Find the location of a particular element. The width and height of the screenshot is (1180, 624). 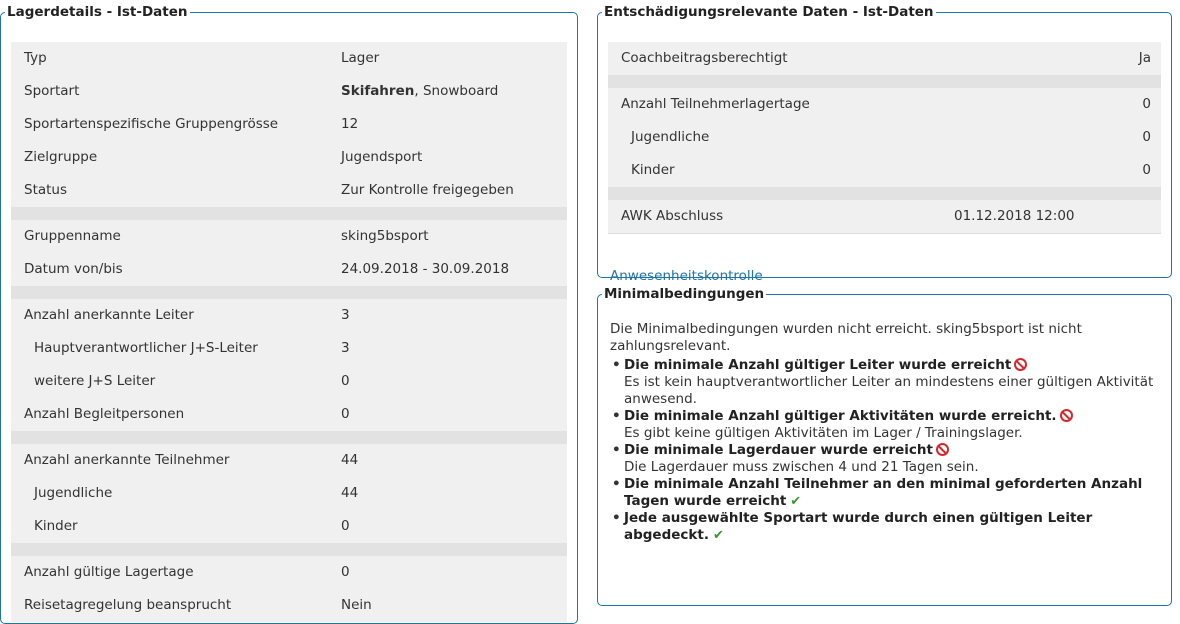

table-row: Status Zur Kontrolle freigegeben is located at coordinates (289, 190).